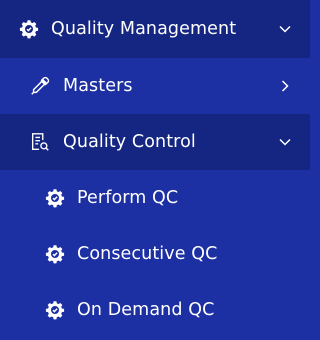  What do you see at coordinates (40, 142) in the screenshot?
I see `report-search-icon` at bounding box center [40, 142].